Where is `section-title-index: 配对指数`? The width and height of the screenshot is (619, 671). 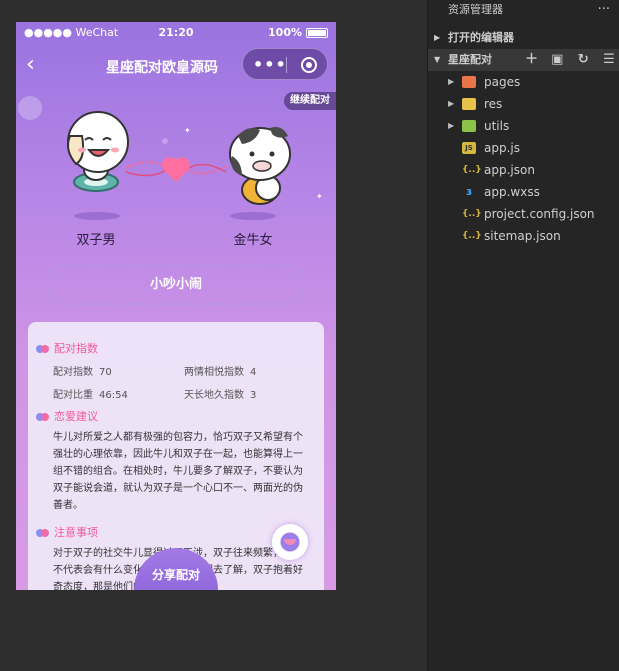
section-title-index: 配对指数 is located at coordinates (67, 348).